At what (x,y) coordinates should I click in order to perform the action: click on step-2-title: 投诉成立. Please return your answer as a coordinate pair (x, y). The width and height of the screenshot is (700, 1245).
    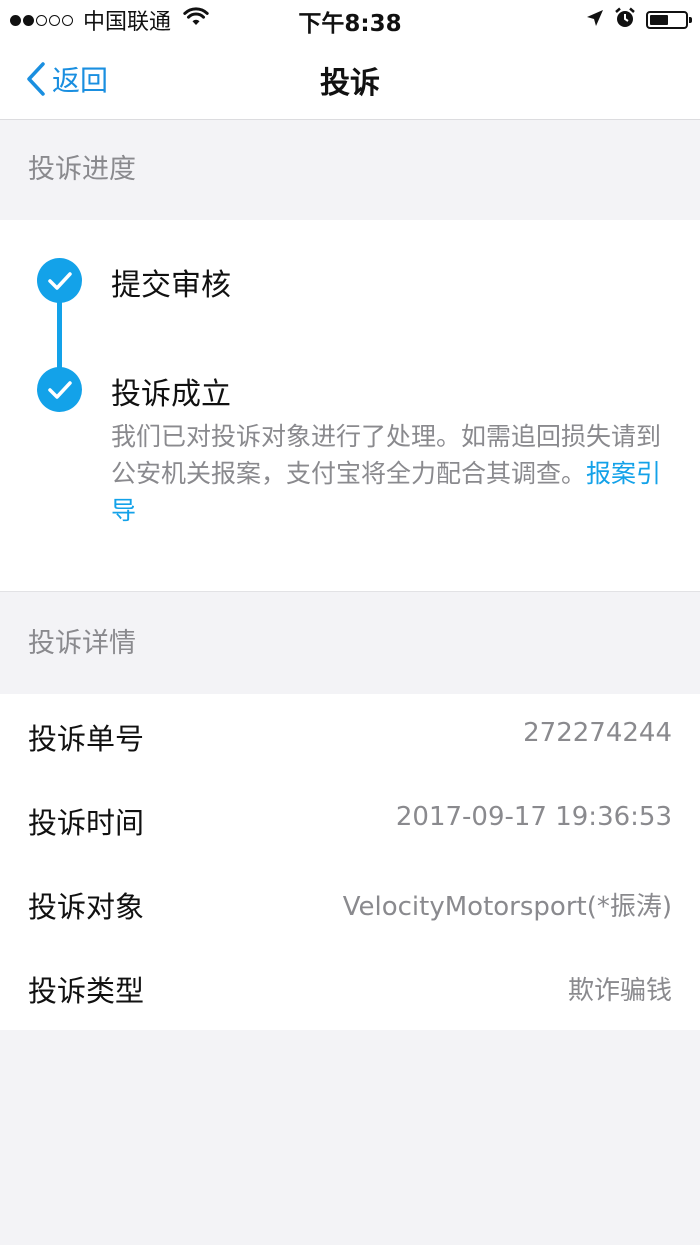
    Looking at the image, I should click on (171, 394).